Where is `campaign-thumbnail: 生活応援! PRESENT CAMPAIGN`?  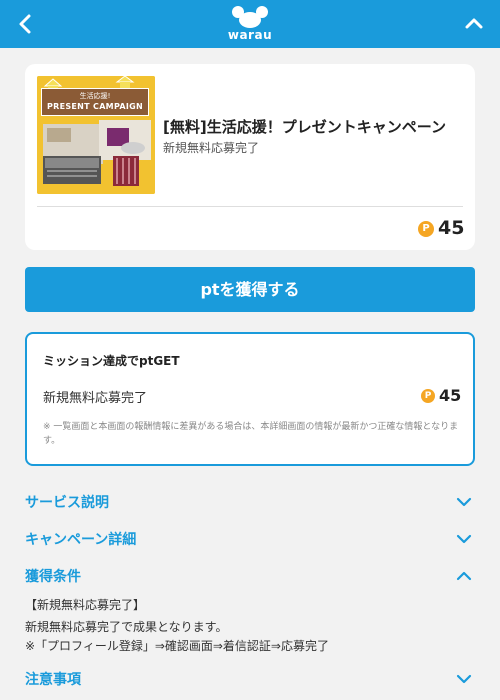
campaign-thumbnail: 生活応援! PRESENT CAMPAIGN is located at coordinates (96, 135).